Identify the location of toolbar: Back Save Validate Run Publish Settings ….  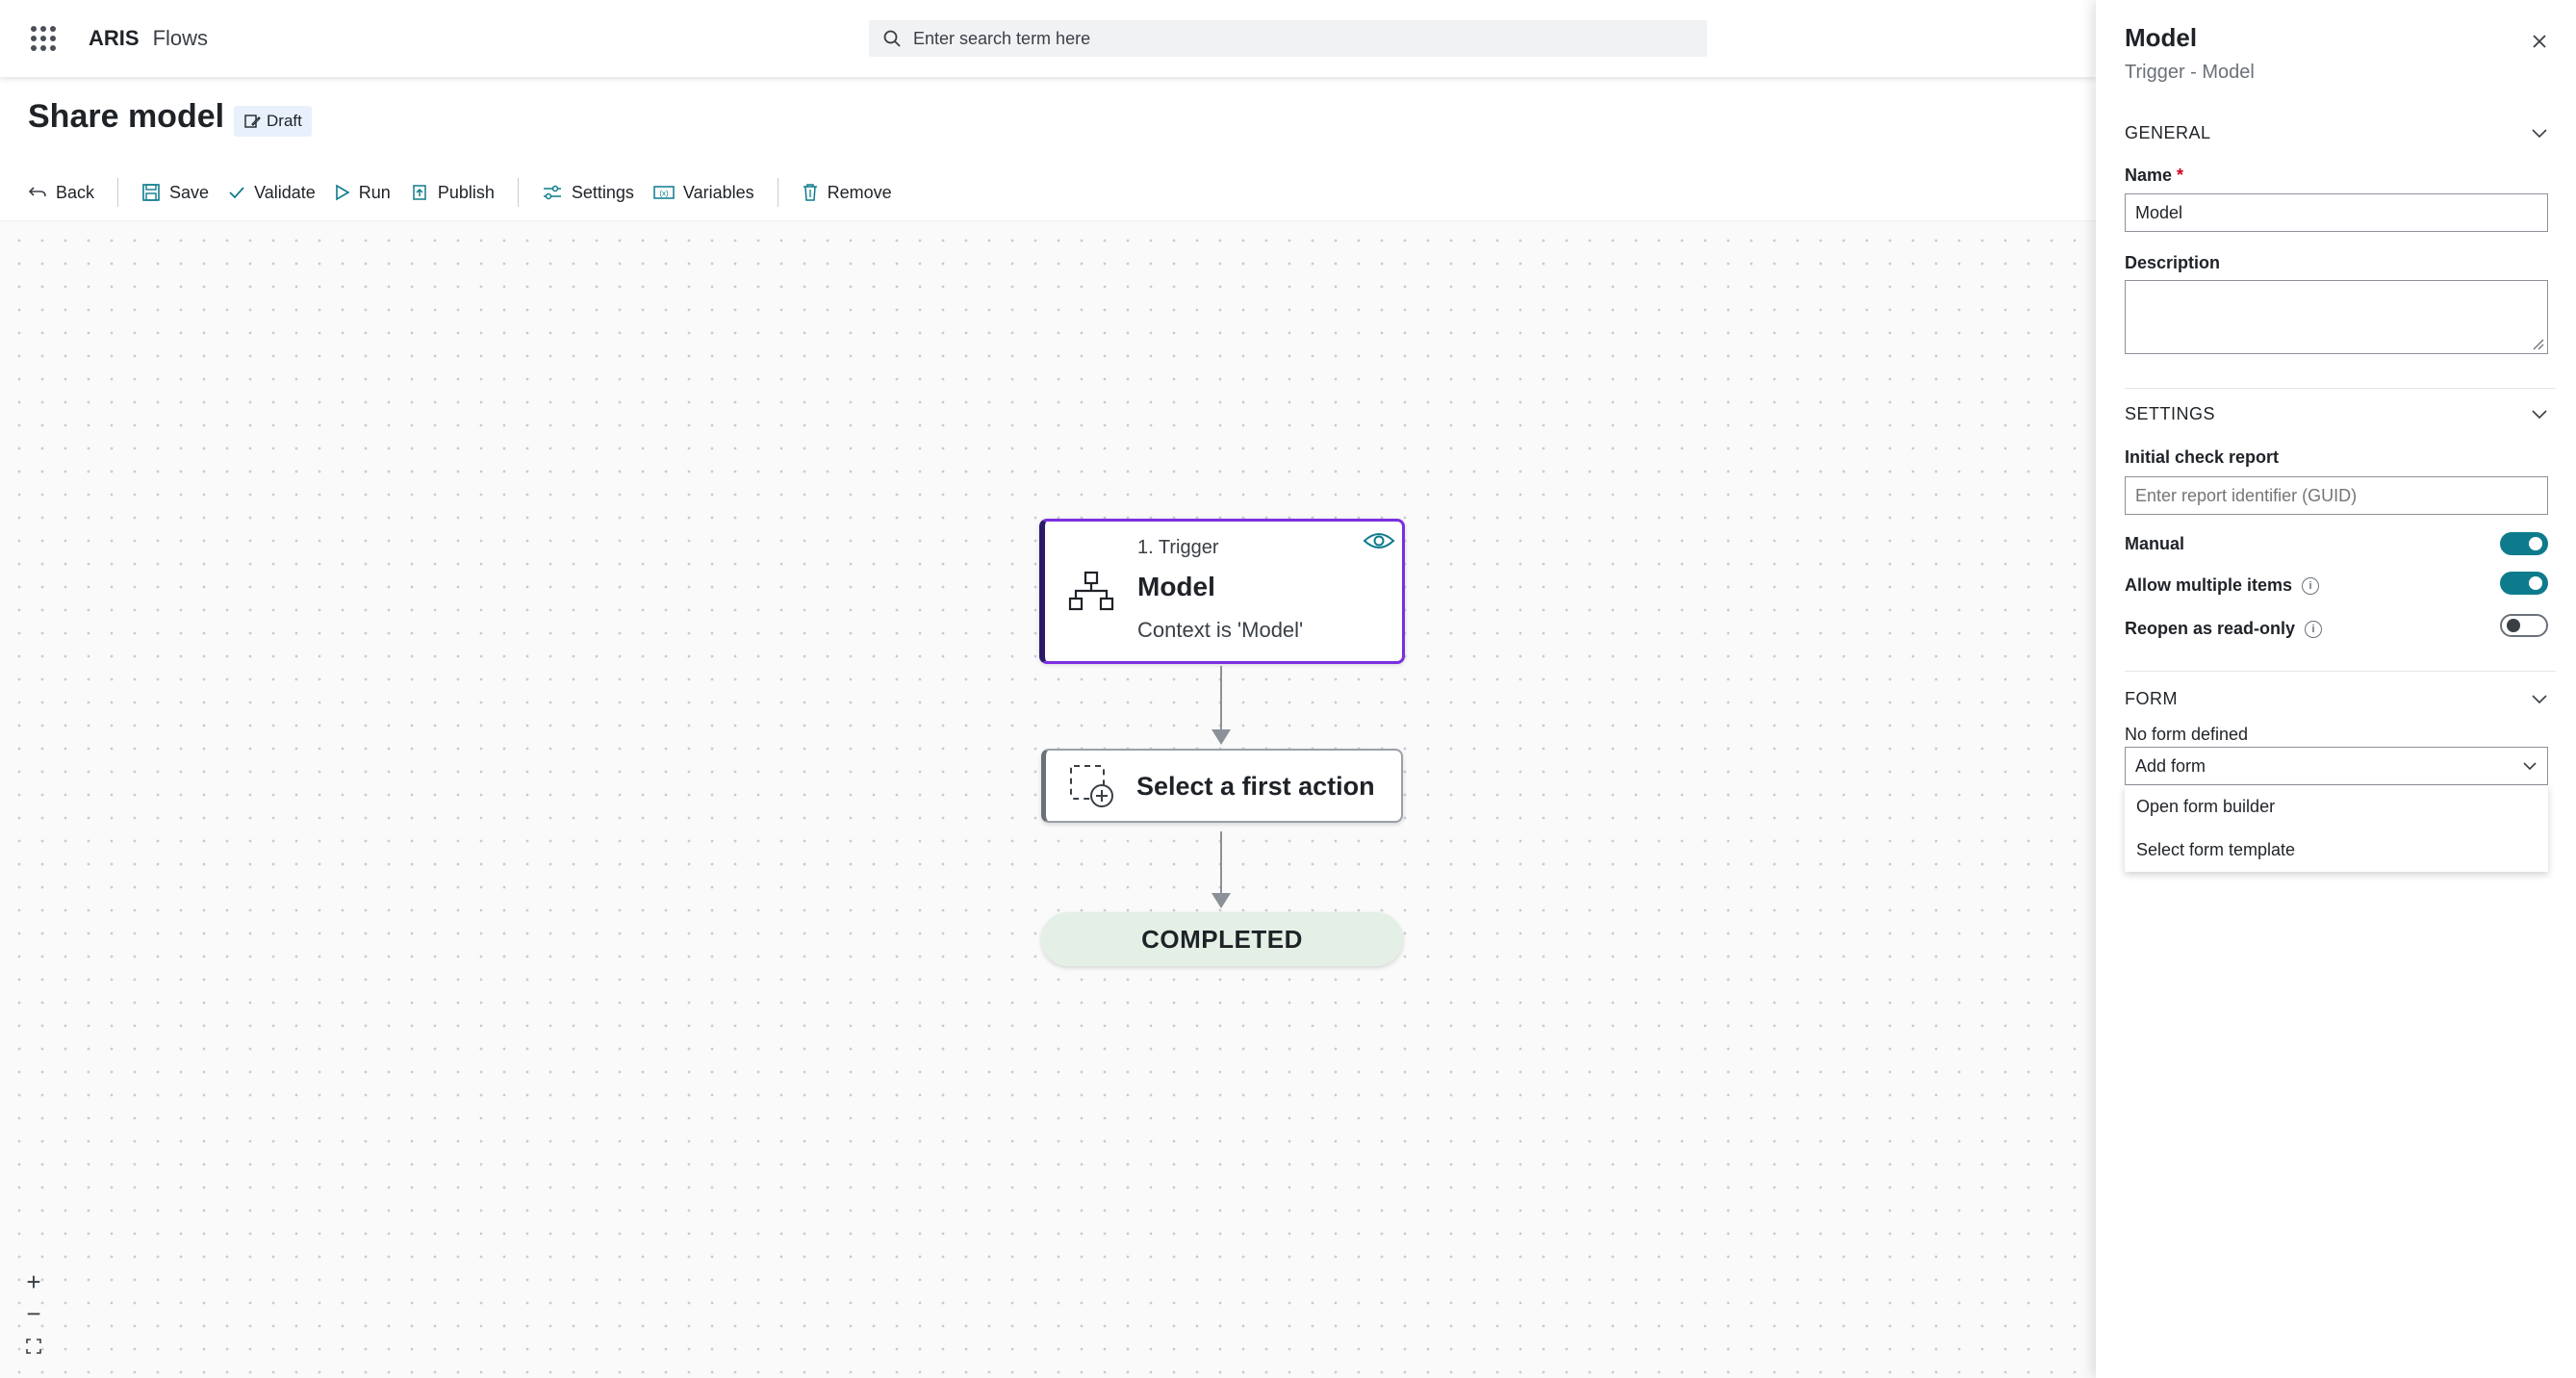
(469, 192).